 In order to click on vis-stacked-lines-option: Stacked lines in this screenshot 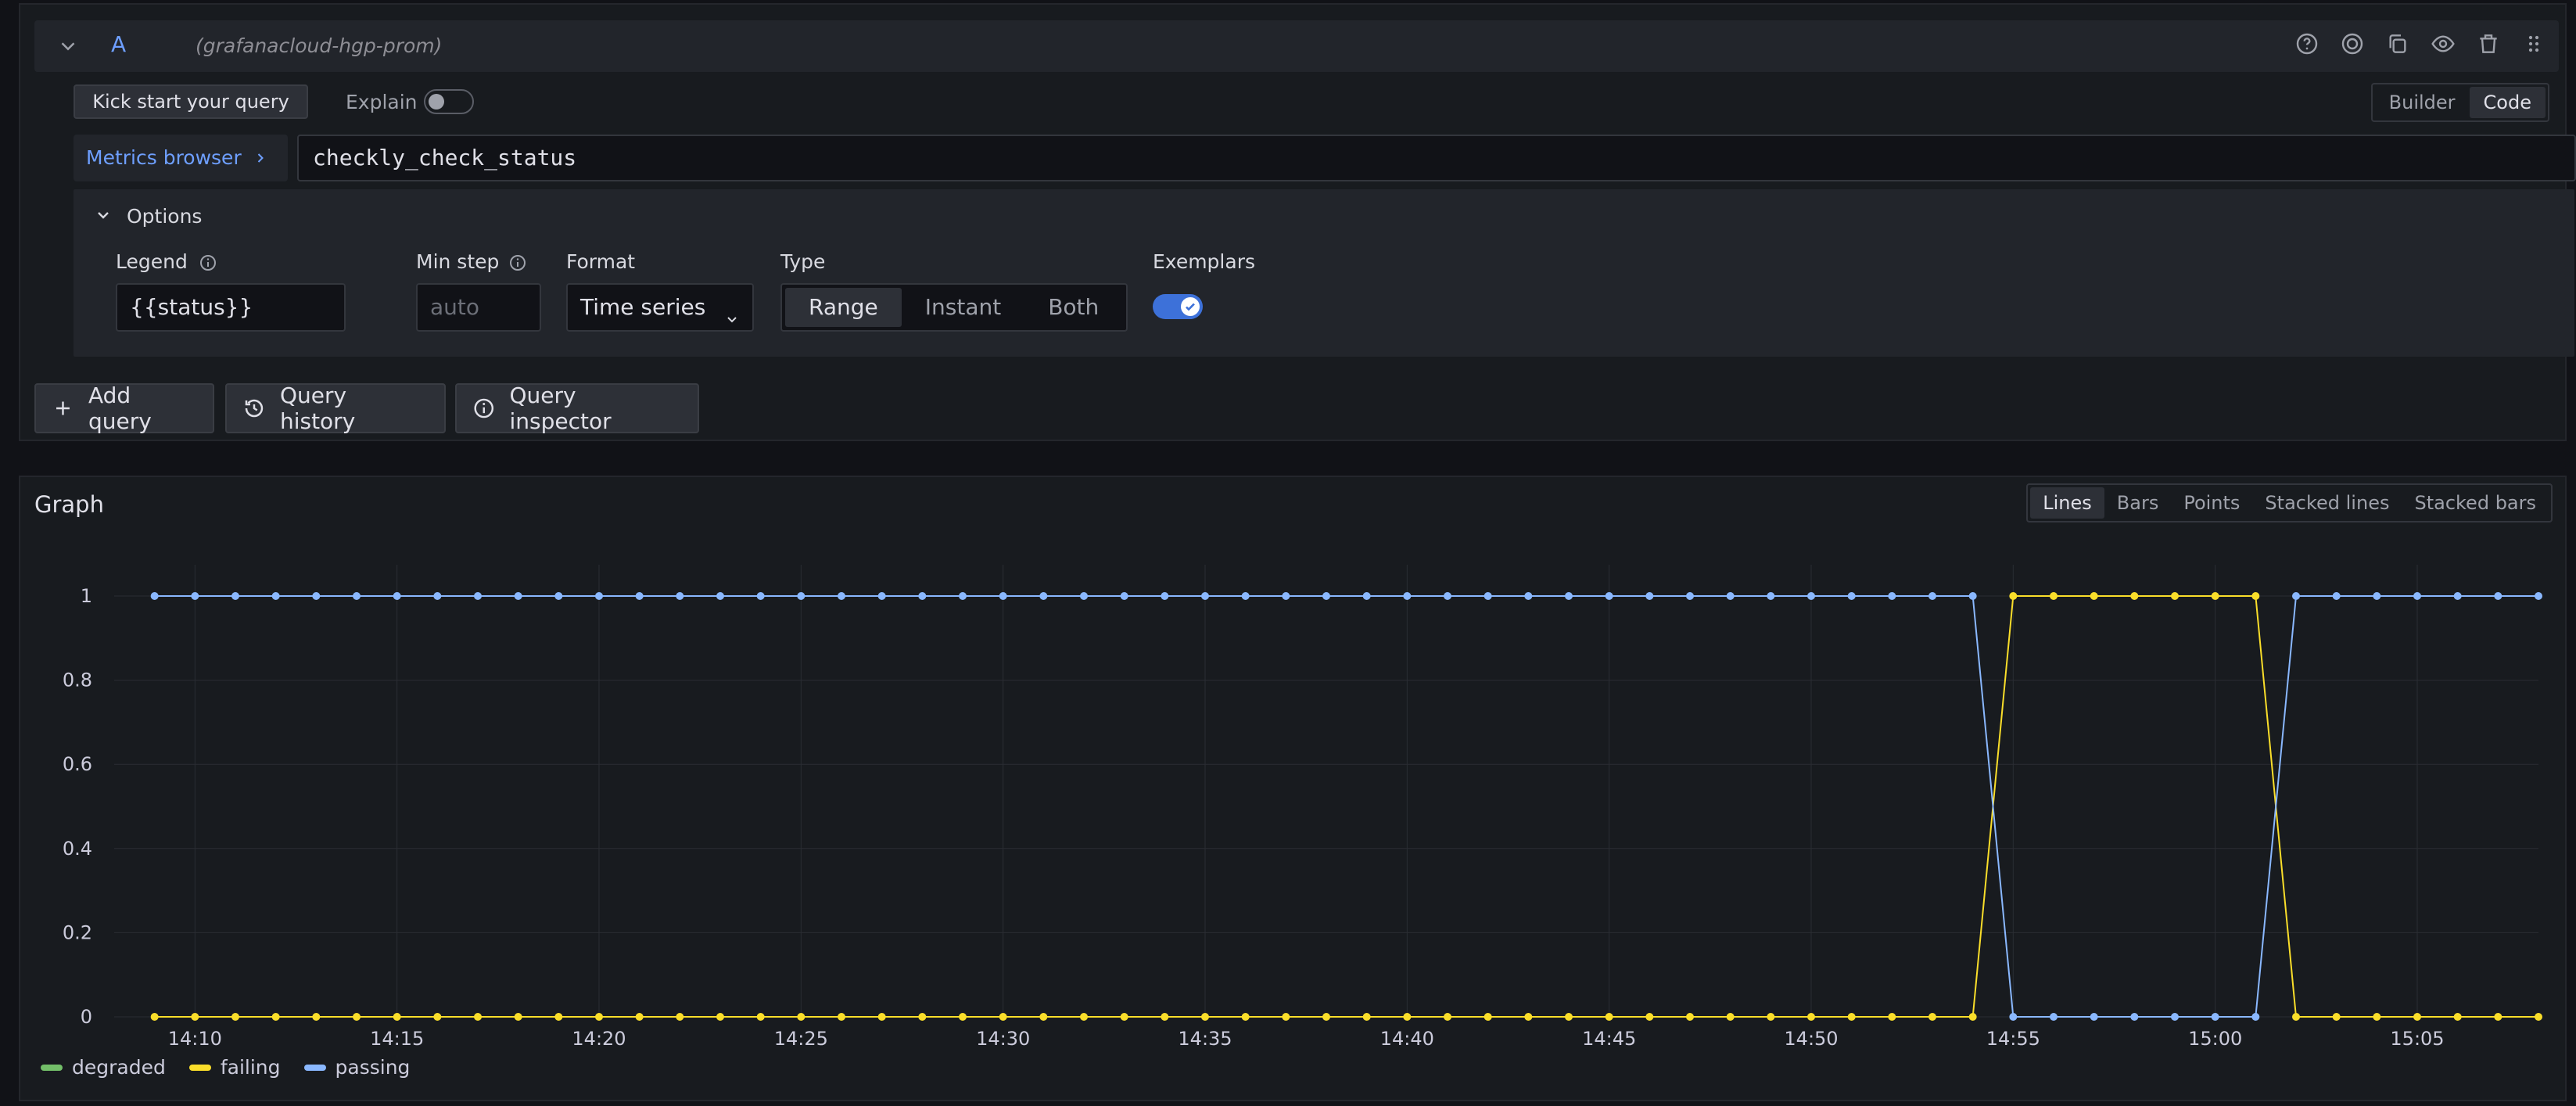, I will do `click(2327, 503)`.